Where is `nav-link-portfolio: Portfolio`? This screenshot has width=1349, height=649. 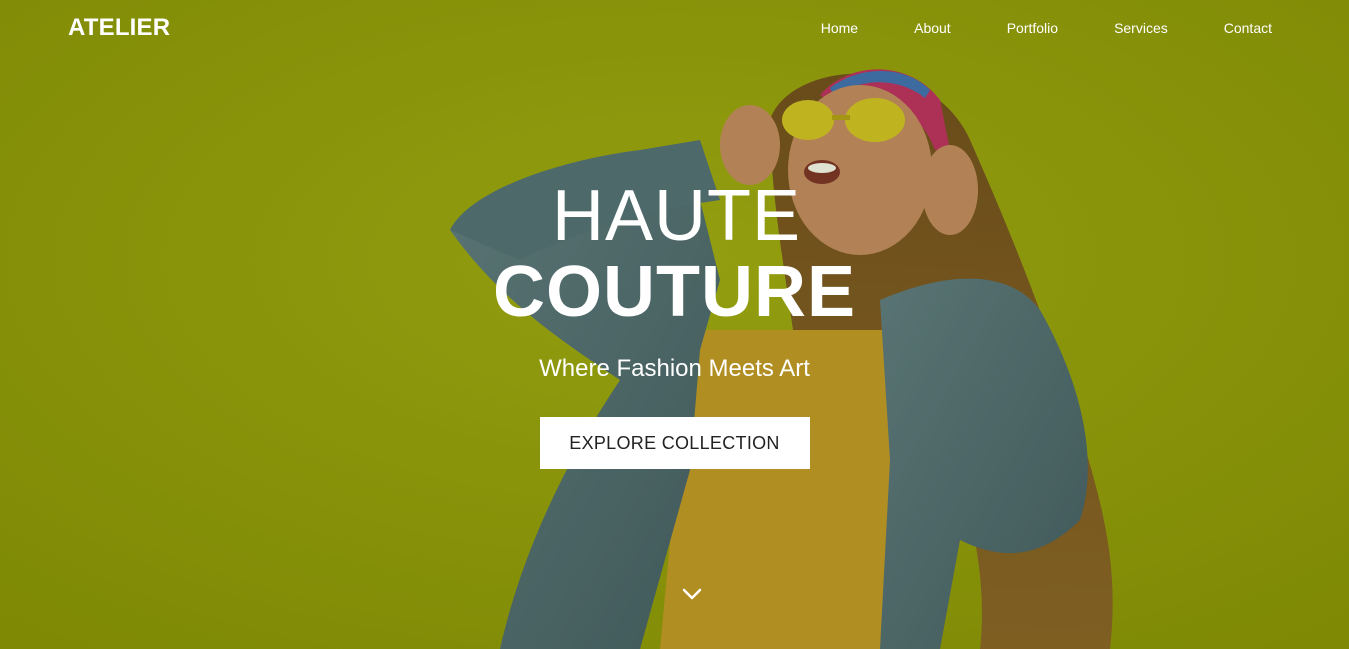
nav-link-portfolio: Portfolio is located at coordinates (1032, 28).